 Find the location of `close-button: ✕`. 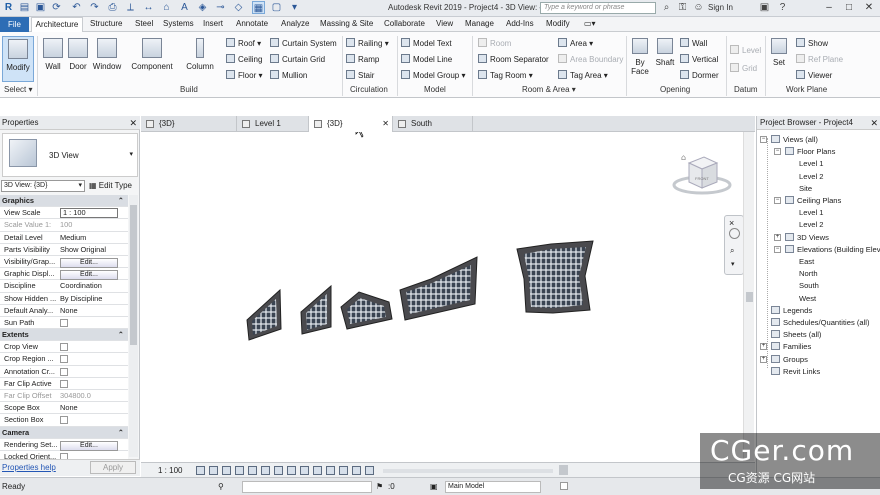

close-button: ✕ is located at coordinates (869, 7).